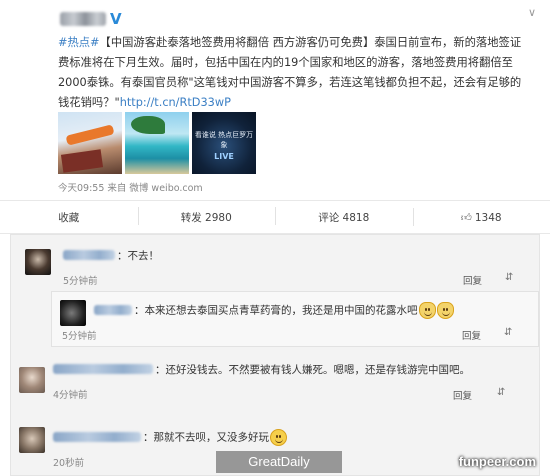 The image size is (550, 476). I want to click on comment-item: ：本来还想去泰国买点青草药膏的，我还是用中国的花露水吧 5分钟前 回复 ⇵, so click(295, 319).